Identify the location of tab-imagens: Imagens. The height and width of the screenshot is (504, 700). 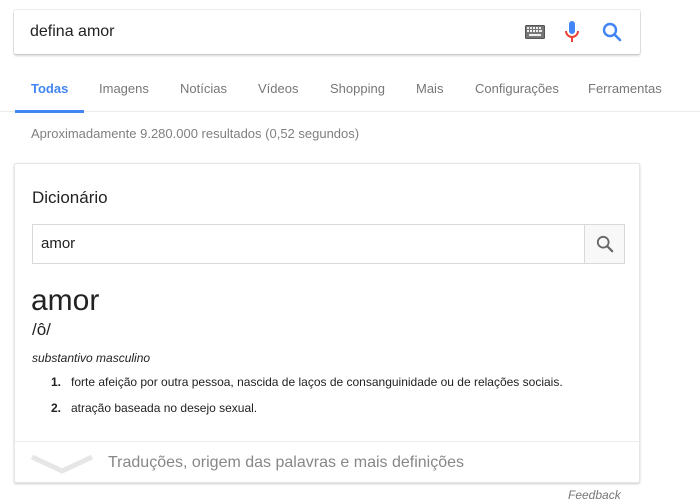
(124, 89).